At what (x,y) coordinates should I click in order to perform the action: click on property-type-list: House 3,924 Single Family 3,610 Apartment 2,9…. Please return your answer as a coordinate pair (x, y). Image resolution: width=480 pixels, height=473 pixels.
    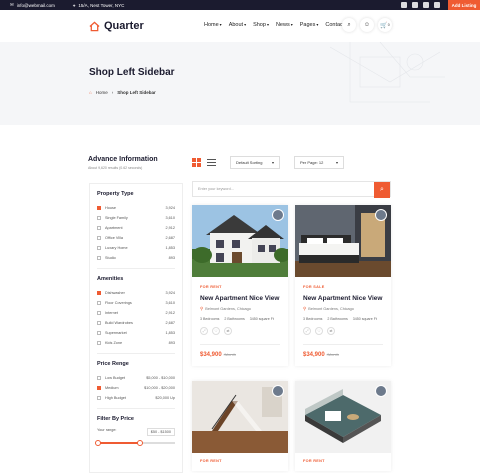
    Looking at the image, I should click on (136, 233).